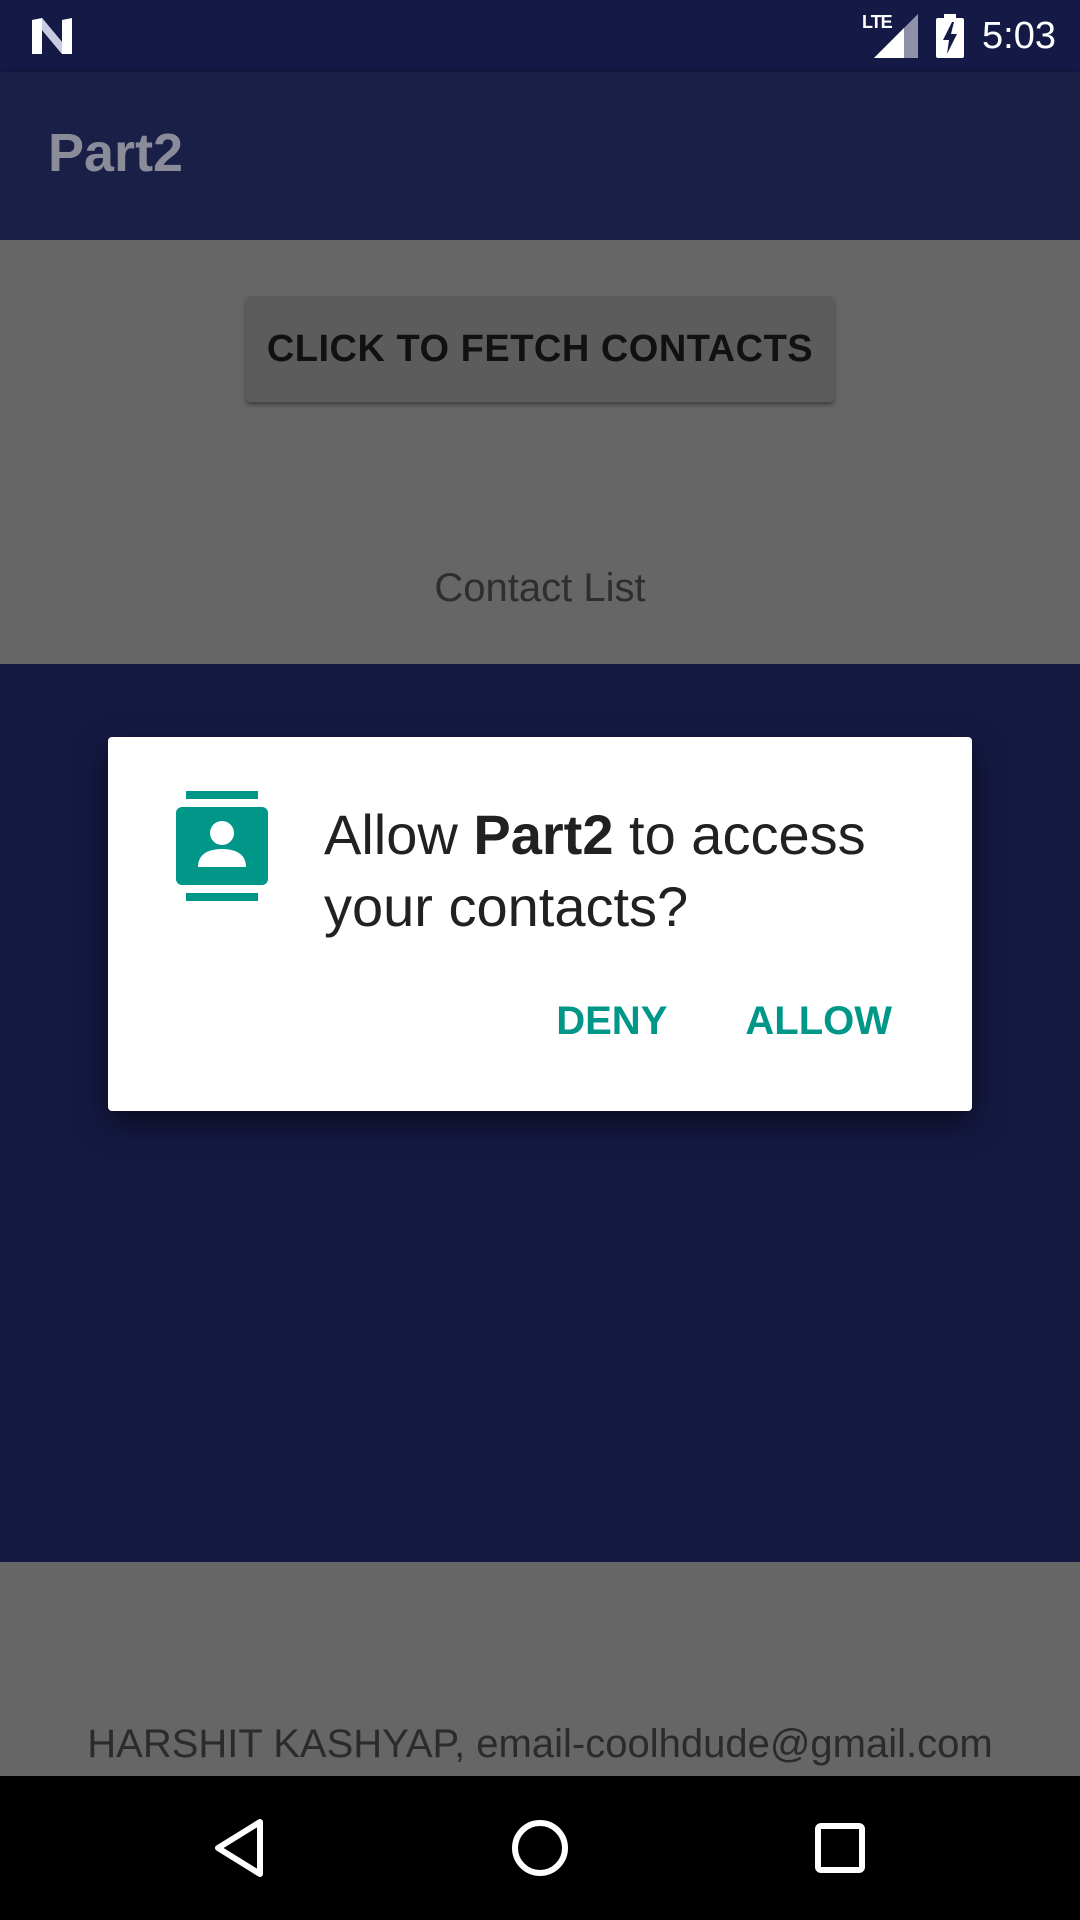  Describe the element at coordinates (896, 36) in the screenshot. I see `signal-icon` at that location.